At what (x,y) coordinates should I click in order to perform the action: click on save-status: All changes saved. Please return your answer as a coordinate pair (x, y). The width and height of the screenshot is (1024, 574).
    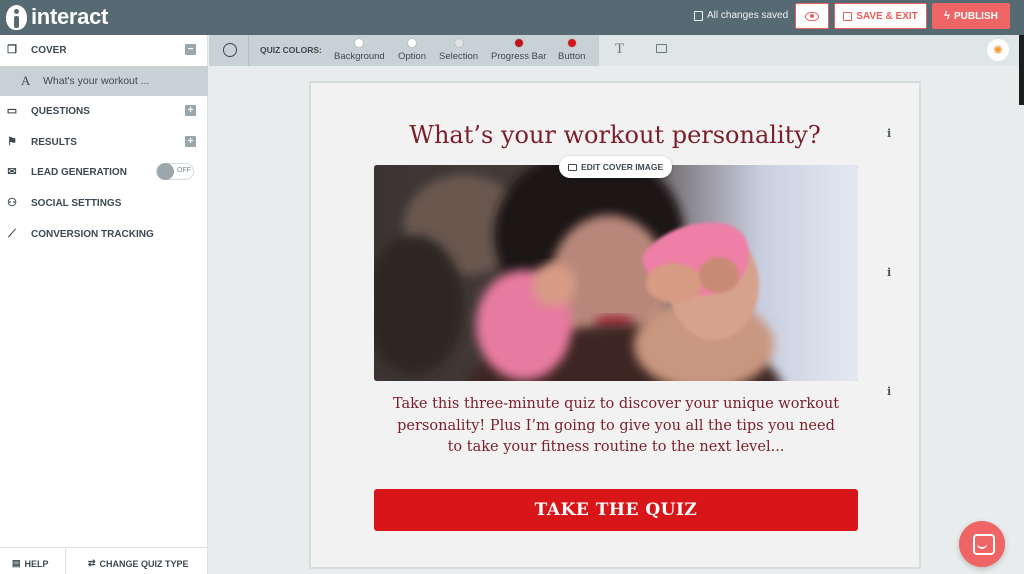
    Looking at the image, I should click on (741, 15).